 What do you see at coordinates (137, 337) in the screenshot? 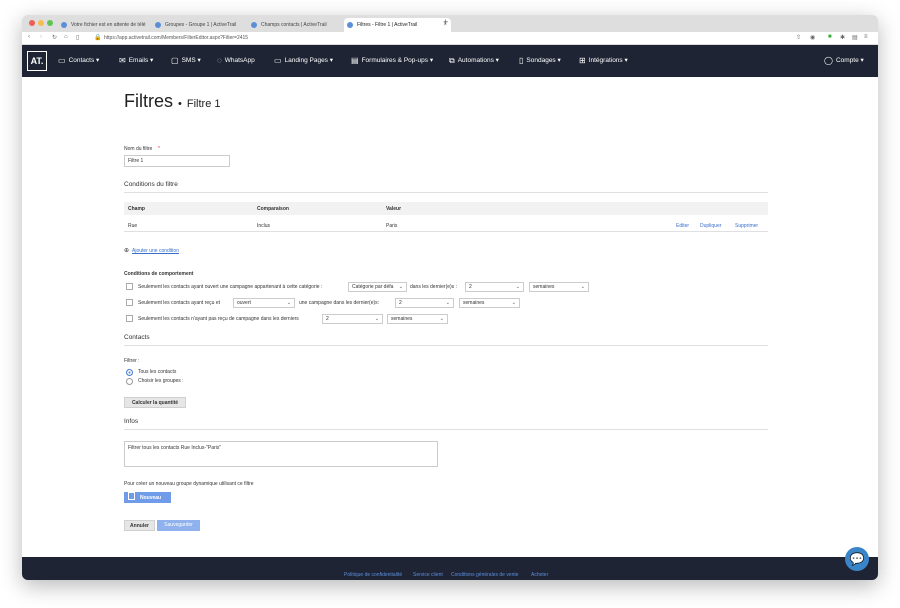
I see `contacts-title: Contacts` at bounding box center [137, 337].